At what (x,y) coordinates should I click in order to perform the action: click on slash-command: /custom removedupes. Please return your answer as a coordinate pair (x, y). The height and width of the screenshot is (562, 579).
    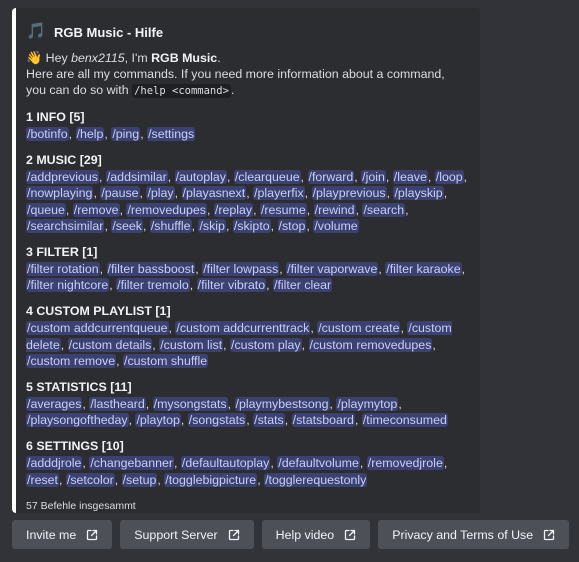
    Looking at the image, I should click on (370, 344).